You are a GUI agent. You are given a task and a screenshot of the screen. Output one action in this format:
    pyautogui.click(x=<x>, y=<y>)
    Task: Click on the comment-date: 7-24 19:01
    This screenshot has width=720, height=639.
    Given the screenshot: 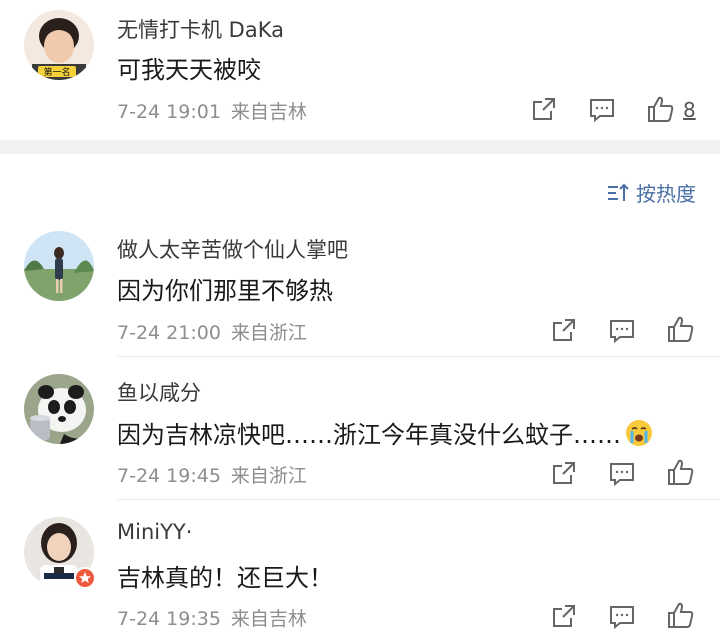 What is the action you would take?
    pyautogui.click(x=169, y=112)
    